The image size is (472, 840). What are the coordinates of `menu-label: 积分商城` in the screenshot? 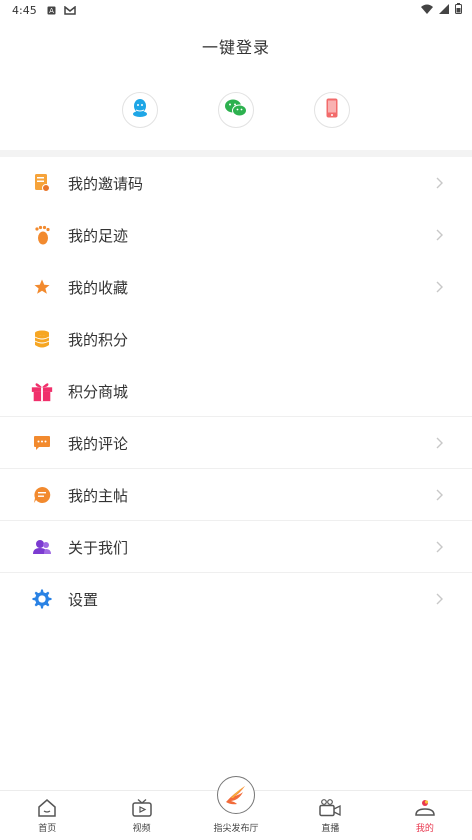 It's located at (98, 391).